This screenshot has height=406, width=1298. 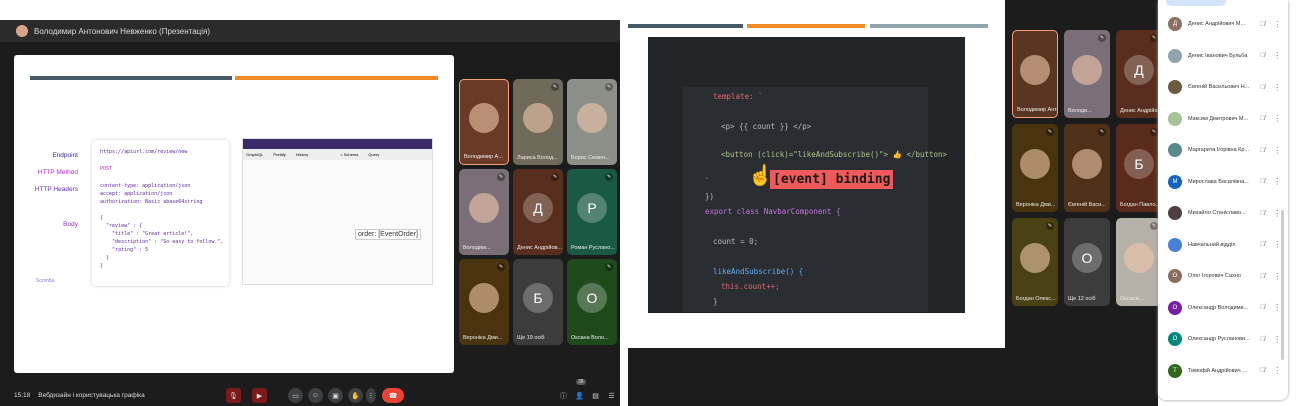 I want to click on code-line: export class NavbarComponent {, so click(x=773, y=211).